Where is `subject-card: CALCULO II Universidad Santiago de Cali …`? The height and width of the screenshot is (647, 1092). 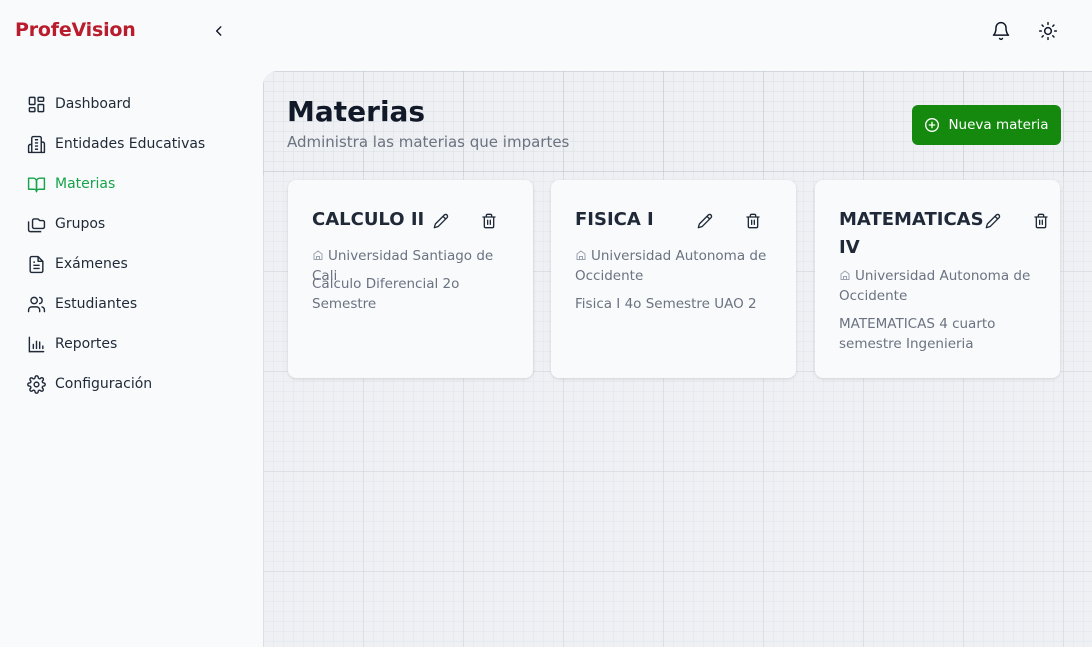
subject-card: CALCULO II Universidad Santiago de Cali … is located at coordinates (410, 279).